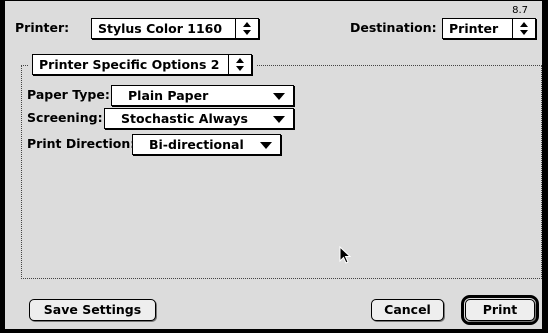 Image resolution: width=548 pixels, height=333 pixels. I want to click on print-direction-popup-value: Bi-directional, so click(196, 144).